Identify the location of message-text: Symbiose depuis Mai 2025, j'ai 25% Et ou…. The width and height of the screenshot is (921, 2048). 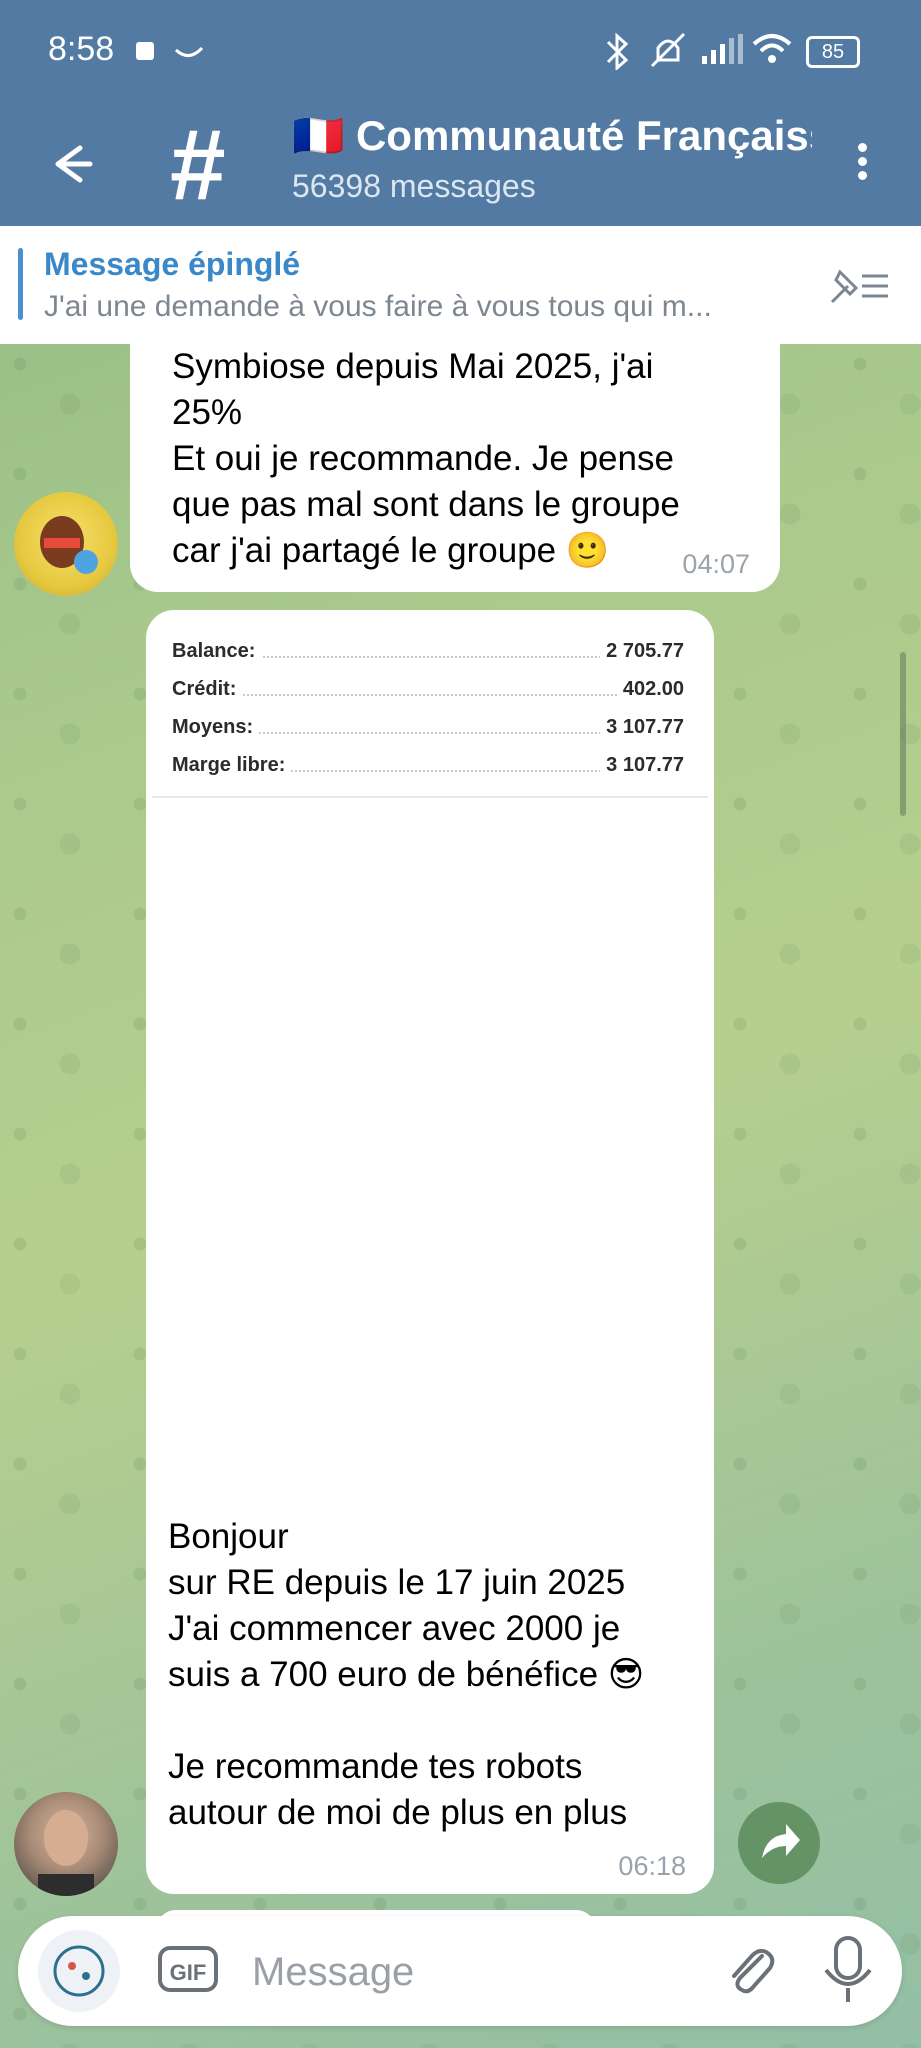
(426, 458).